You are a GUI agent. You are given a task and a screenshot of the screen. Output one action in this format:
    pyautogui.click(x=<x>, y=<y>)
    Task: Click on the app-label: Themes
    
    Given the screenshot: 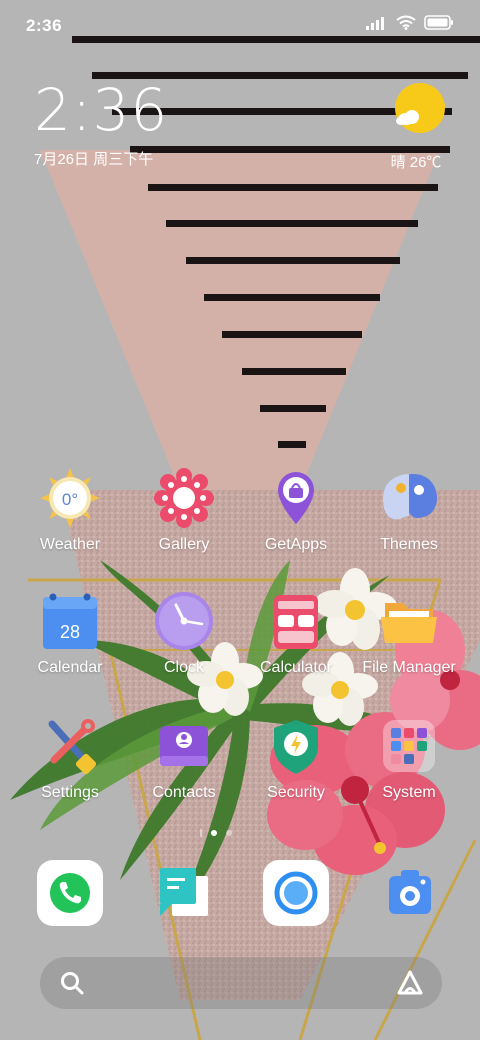 What is the action you would take?
    pyautogui.click(x=409, y=544)
    